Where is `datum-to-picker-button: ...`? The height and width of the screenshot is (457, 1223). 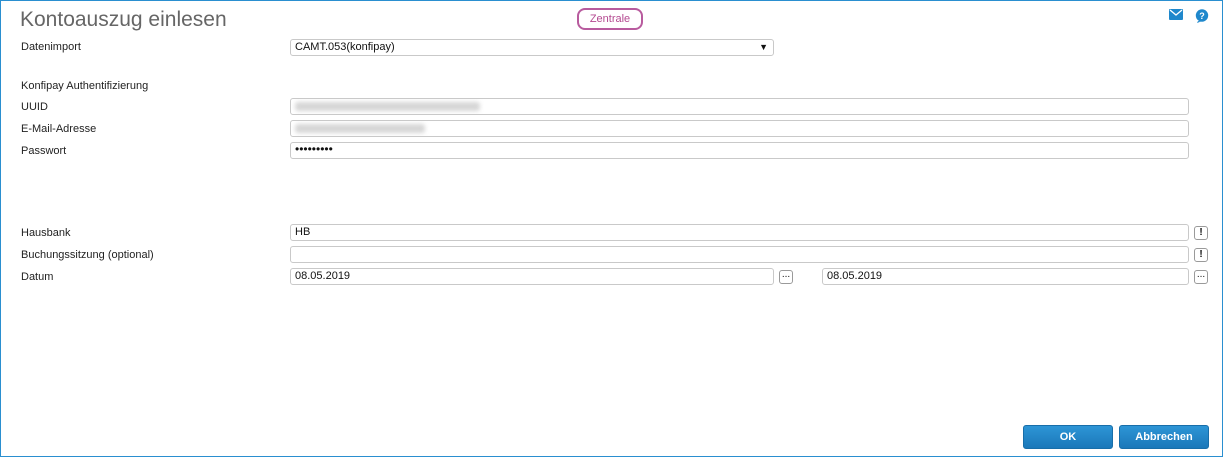
datum-to-picker-button: ... is located at coordinates (1201, 277).